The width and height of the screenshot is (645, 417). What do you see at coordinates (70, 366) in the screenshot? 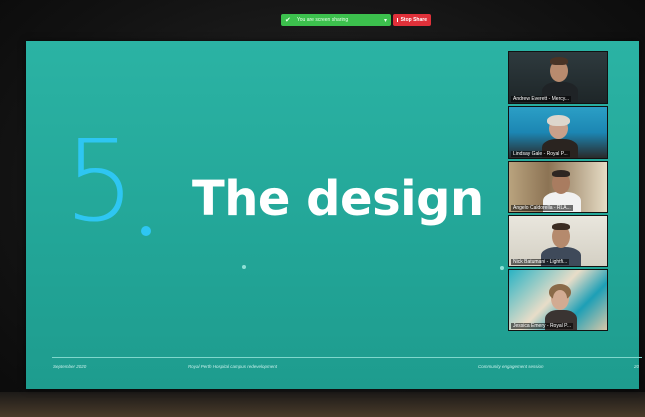
I see `footer-date: September 2020` at bounding box center [70, 366].